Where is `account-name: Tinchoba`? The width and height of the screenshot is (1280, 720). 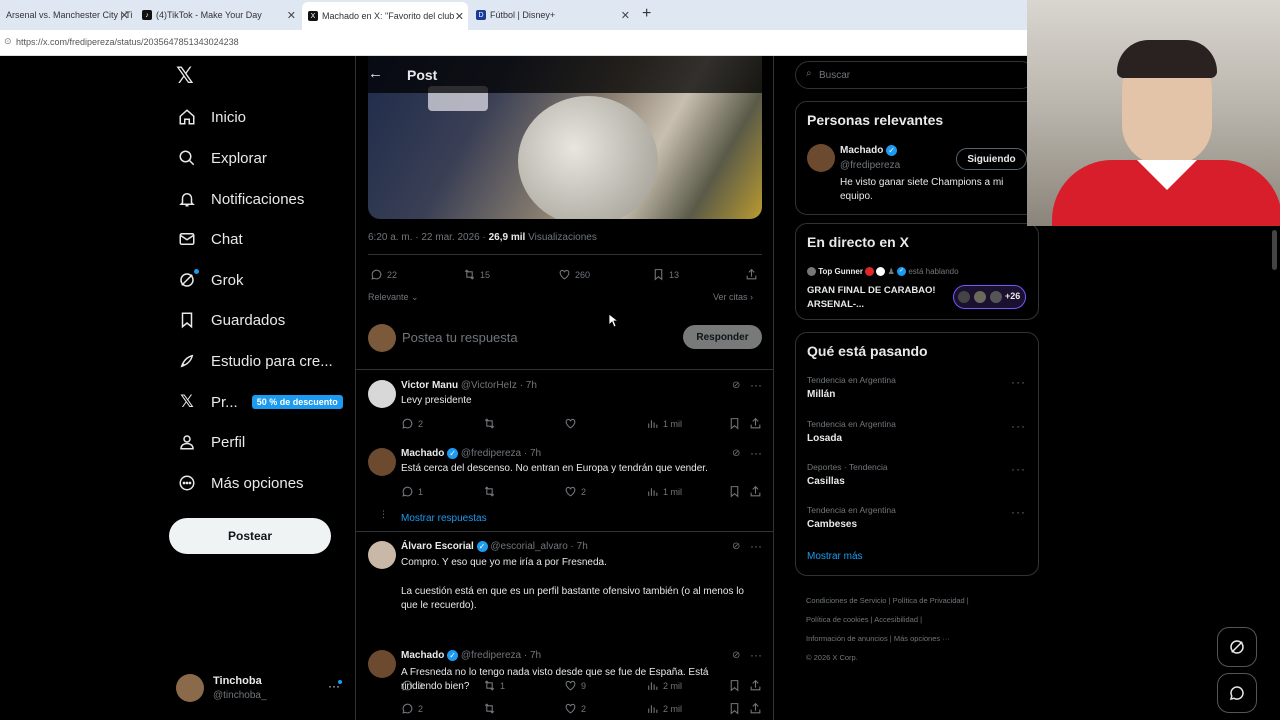 account-name: Tinchoba is located at coordinates (237, 681).